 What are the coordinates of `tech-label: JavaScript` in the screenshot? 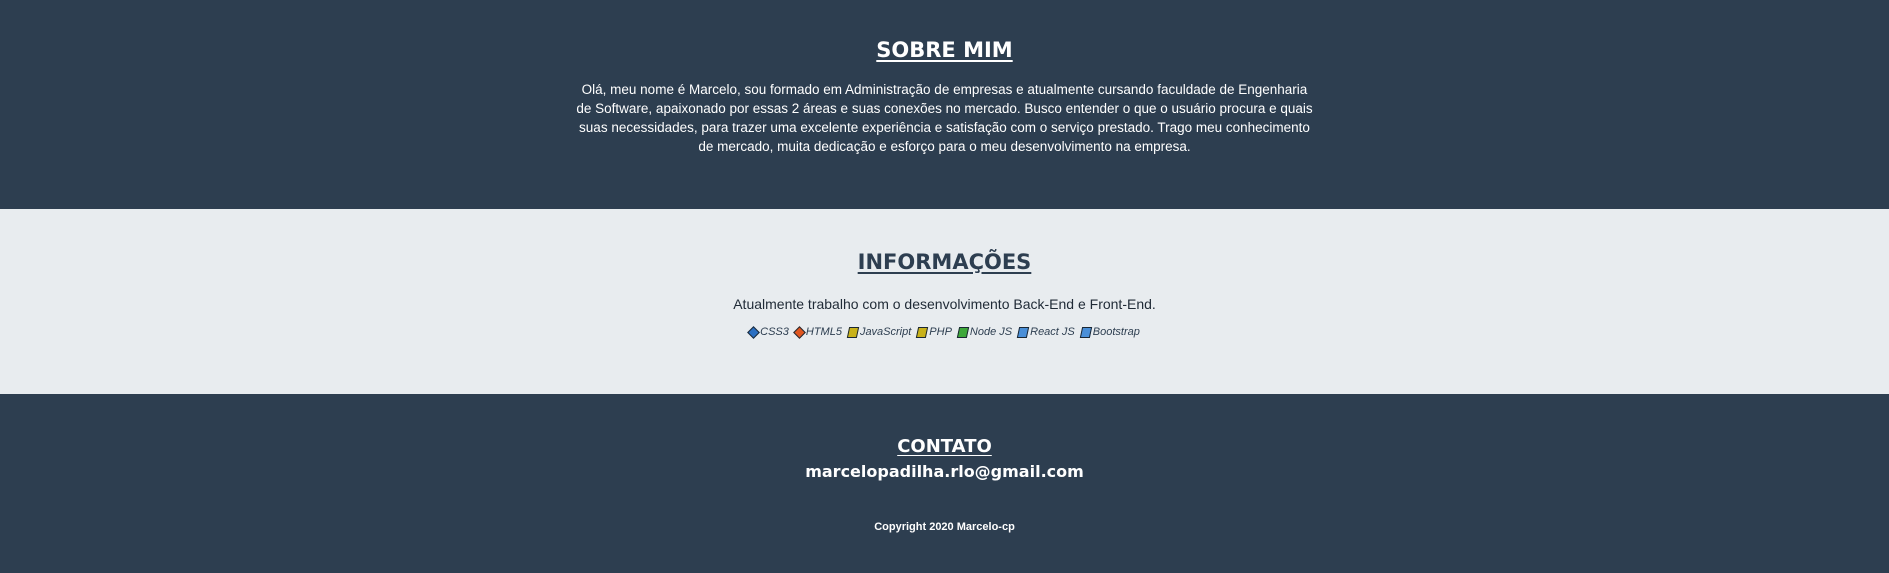 It's located at (885, 332).